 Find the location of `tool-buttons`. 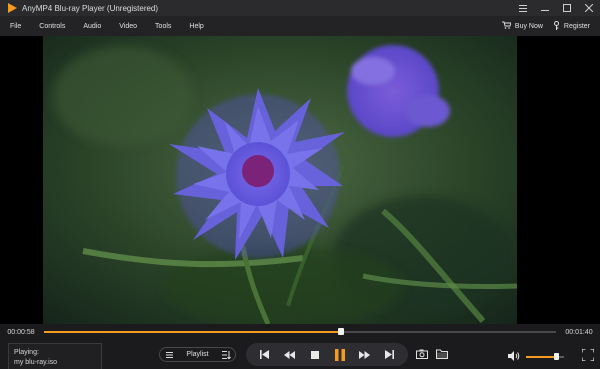

tool-buttons is located at coordinates (432, 354).